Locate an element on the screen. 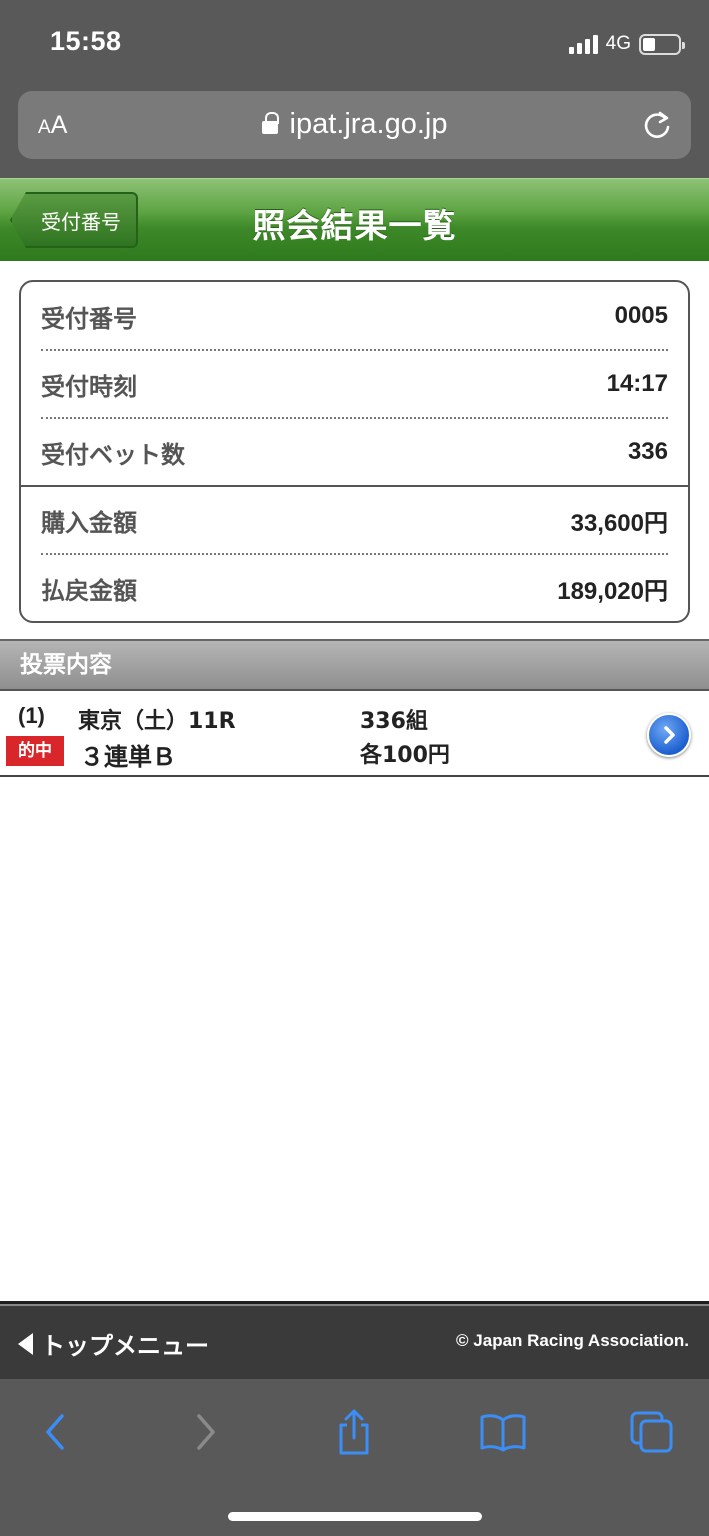  status-indicators: 4G is located at coordinates (626, 44).